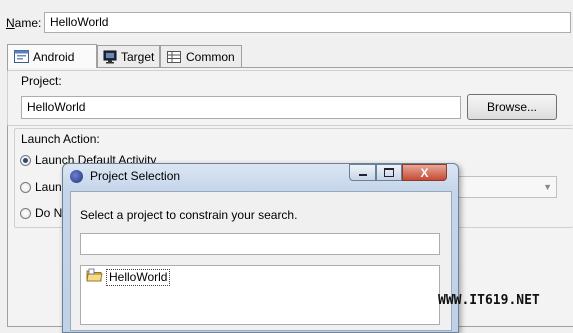  What do you see at coordinates (241, 107) in the screenshot?
I see `project-input: HelloWorld` at bounding box center [241, 107].